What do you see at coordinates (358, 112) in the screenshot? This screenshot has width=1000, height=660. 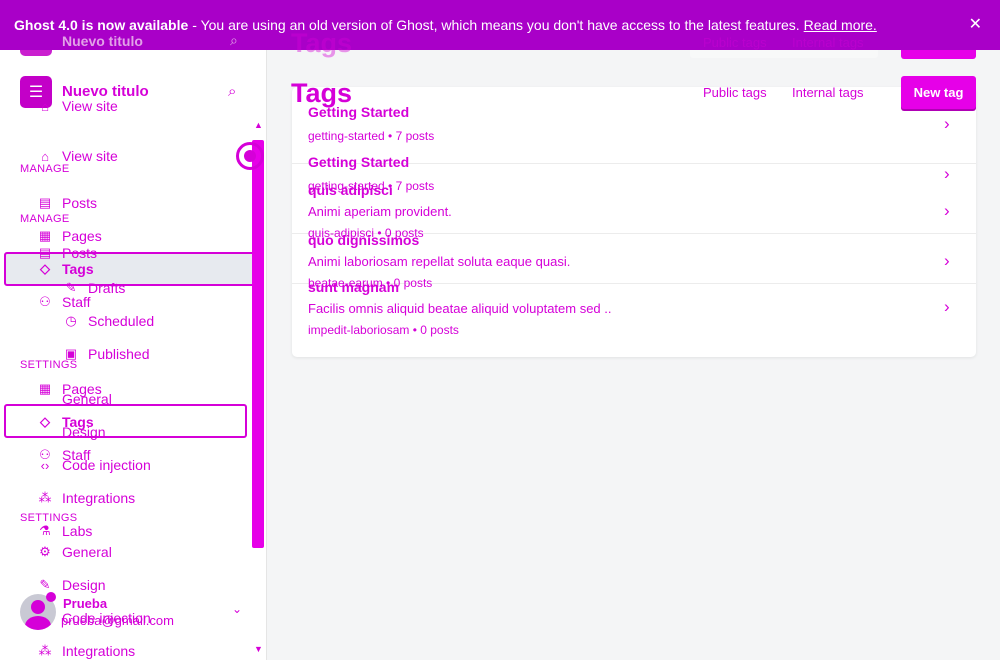 I see `tag-name-ghost: Getting Started` at bounding box center [358, 112].